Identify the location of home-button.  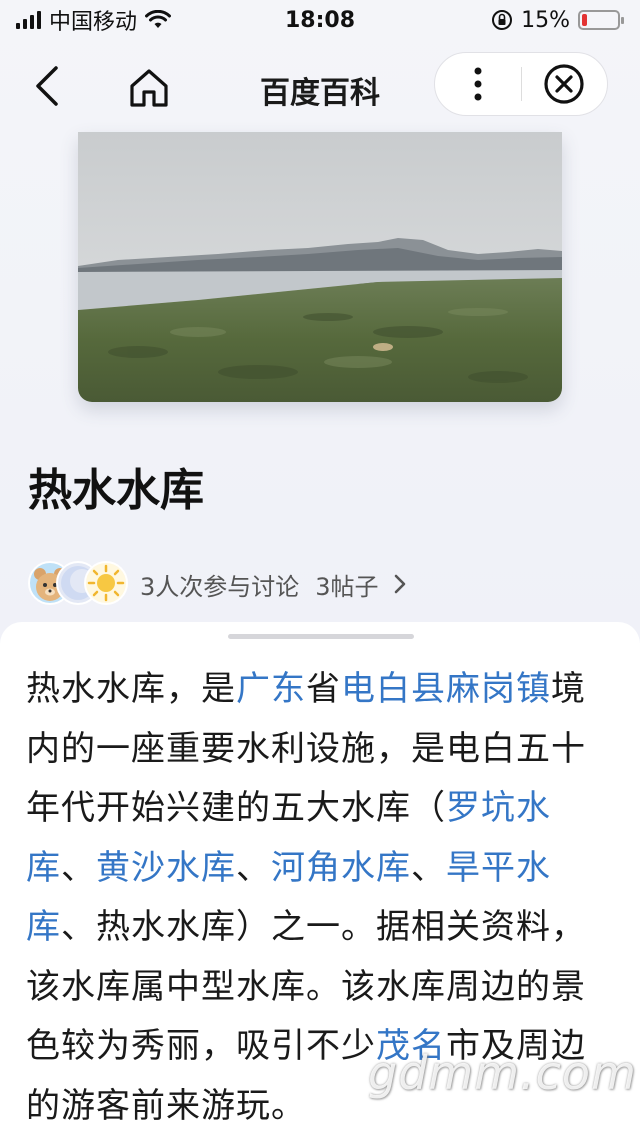
(149, 88).